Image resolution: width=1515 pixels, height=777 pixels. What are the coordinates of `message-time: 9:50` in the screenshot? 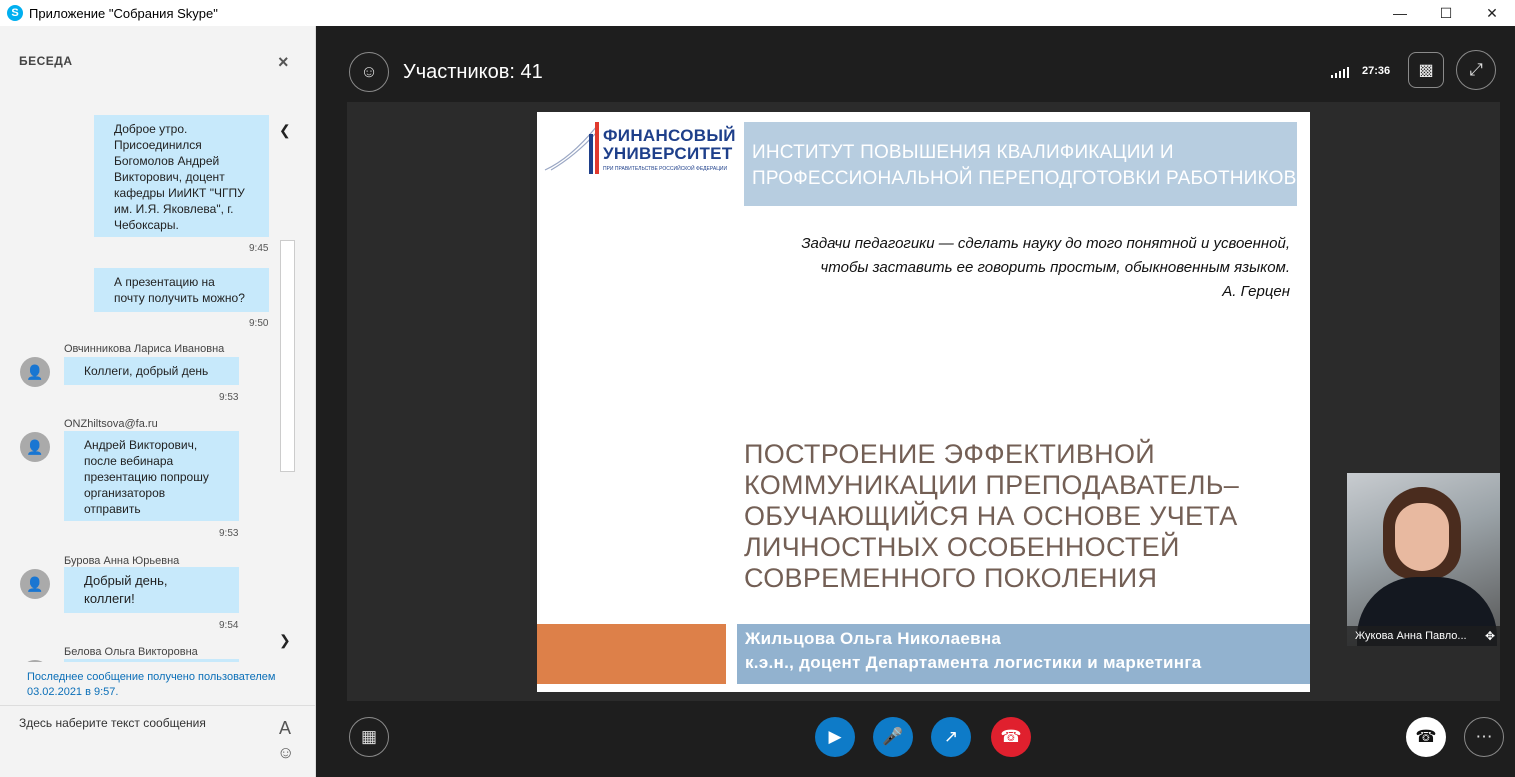 It's located at (259, 323).